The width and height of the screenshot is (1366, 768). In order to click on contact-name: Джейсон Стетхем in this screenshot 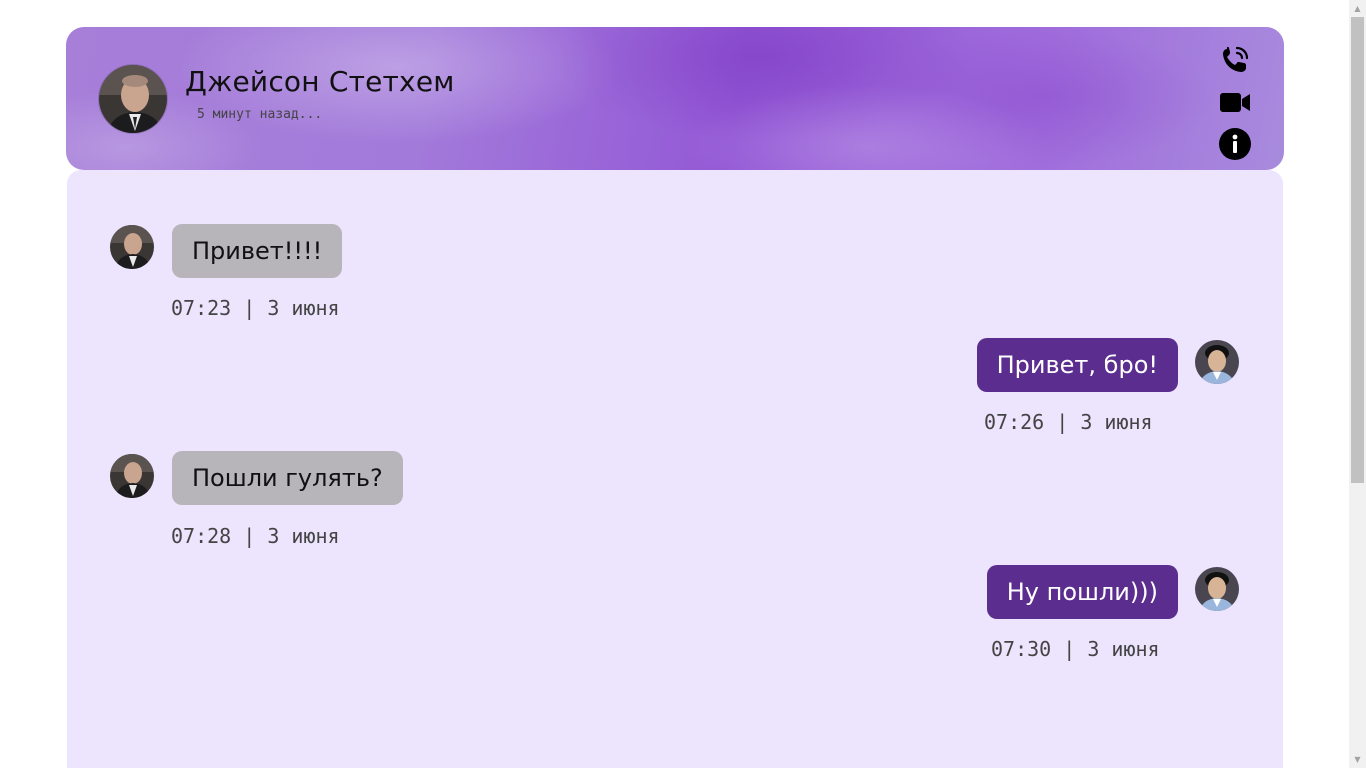, I will do `click(320, 81)`.